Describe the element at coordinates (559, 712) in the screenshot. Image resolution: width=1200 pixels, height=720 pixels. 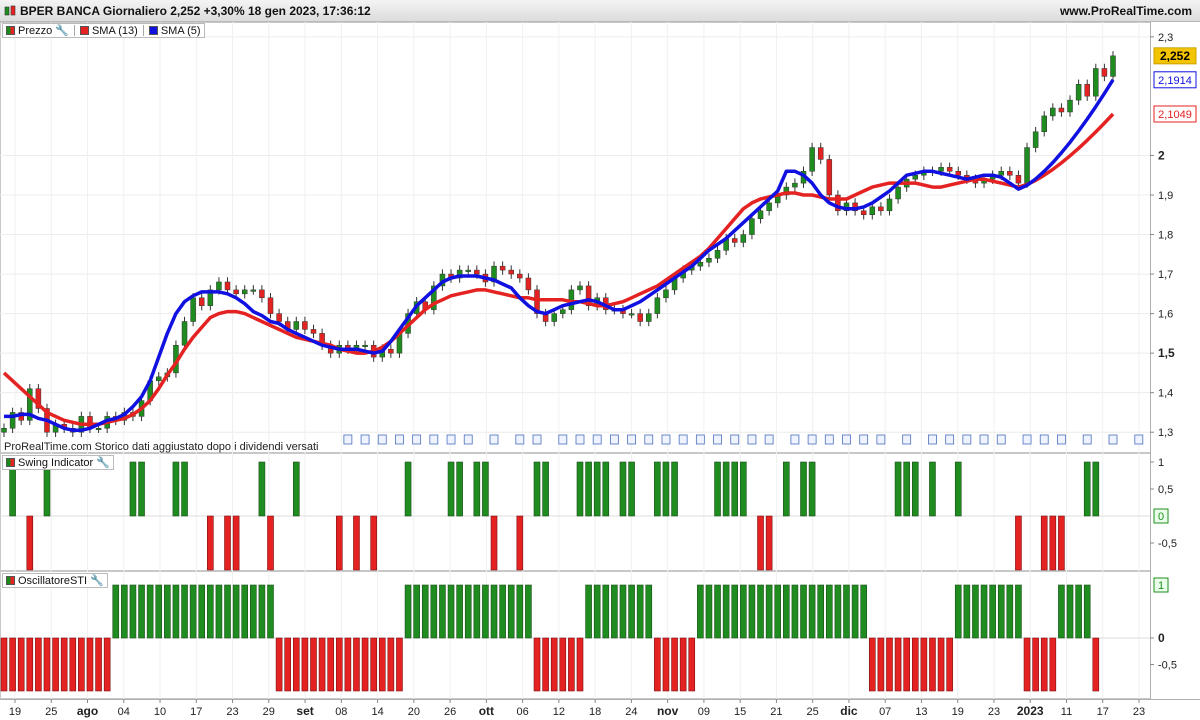
I see `x-tick-label: 12` at that location.